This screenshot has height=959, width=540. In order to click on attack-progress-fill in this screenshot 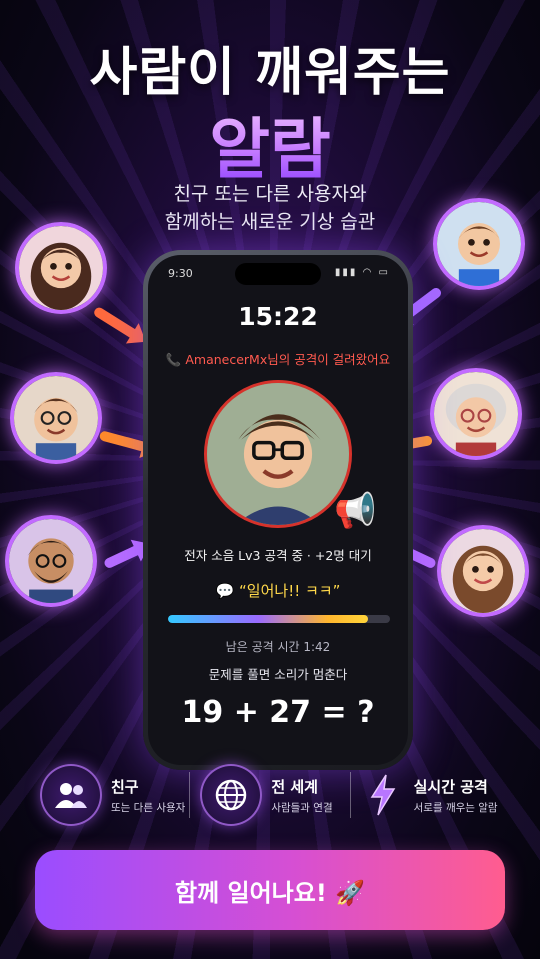, I will do `click(268, 619)`.